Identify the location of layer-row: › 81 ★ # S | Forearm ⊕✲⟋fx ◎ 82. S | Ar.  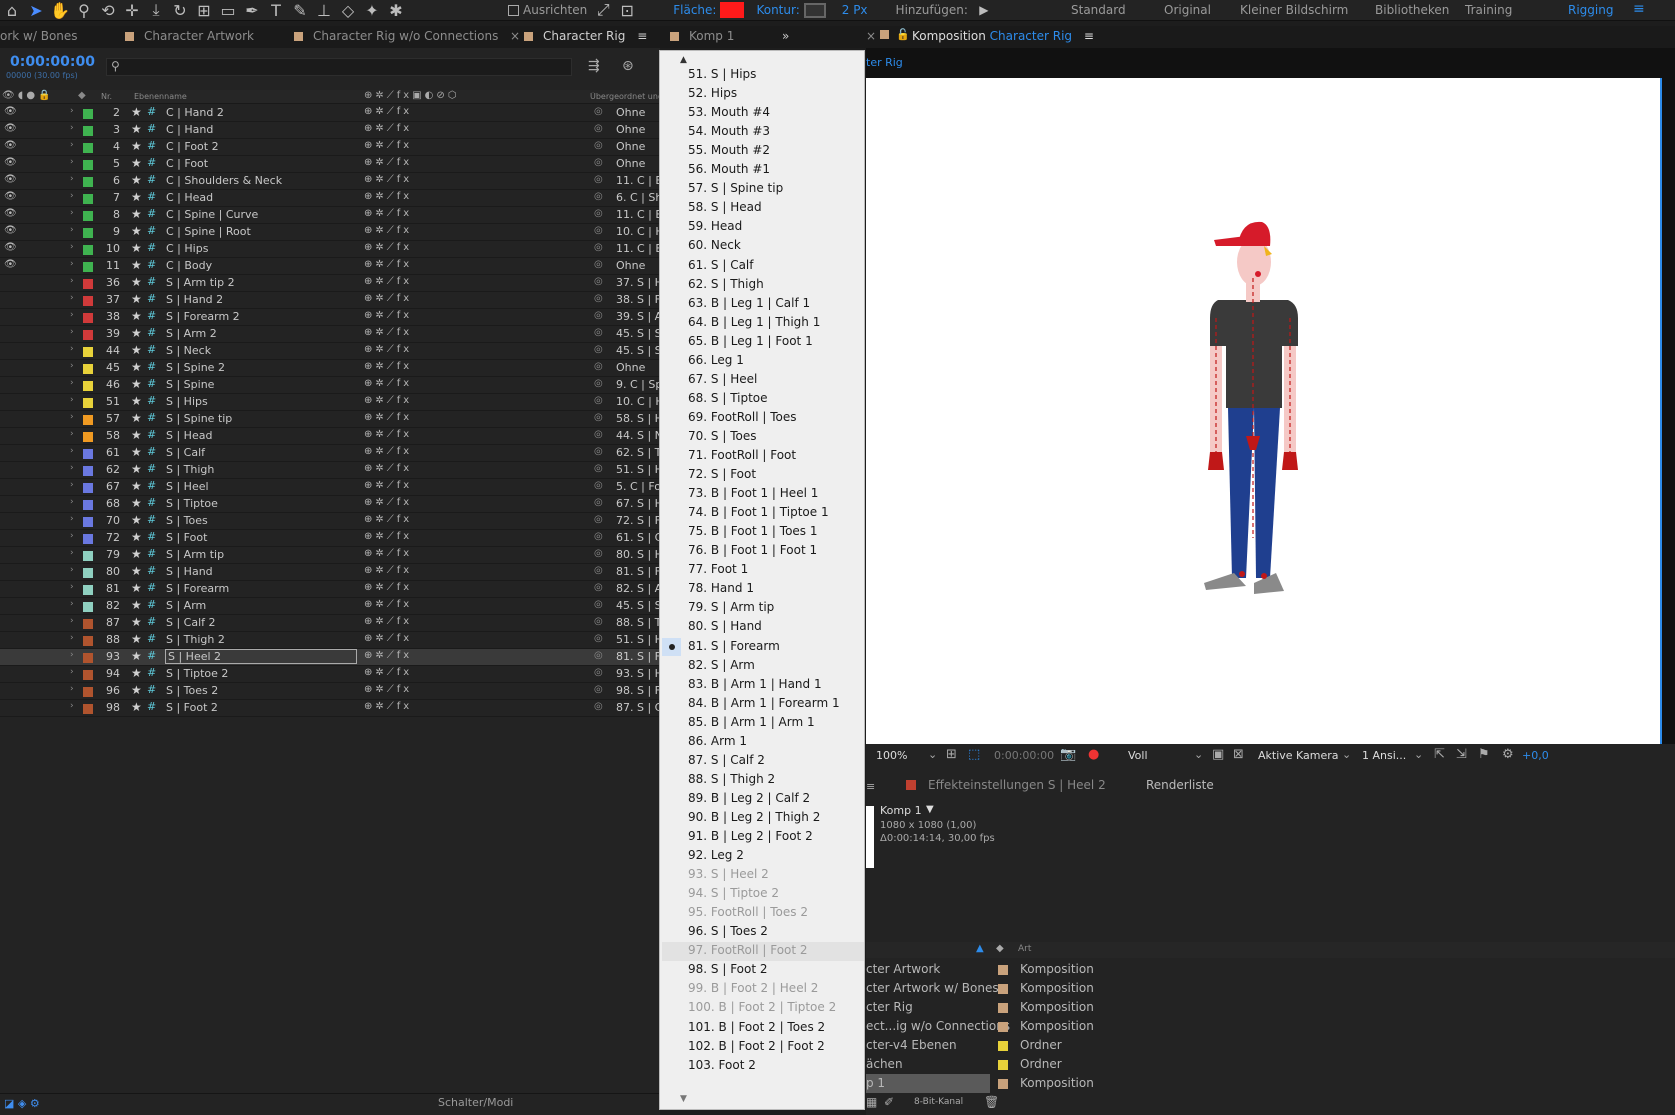
(330, 589).